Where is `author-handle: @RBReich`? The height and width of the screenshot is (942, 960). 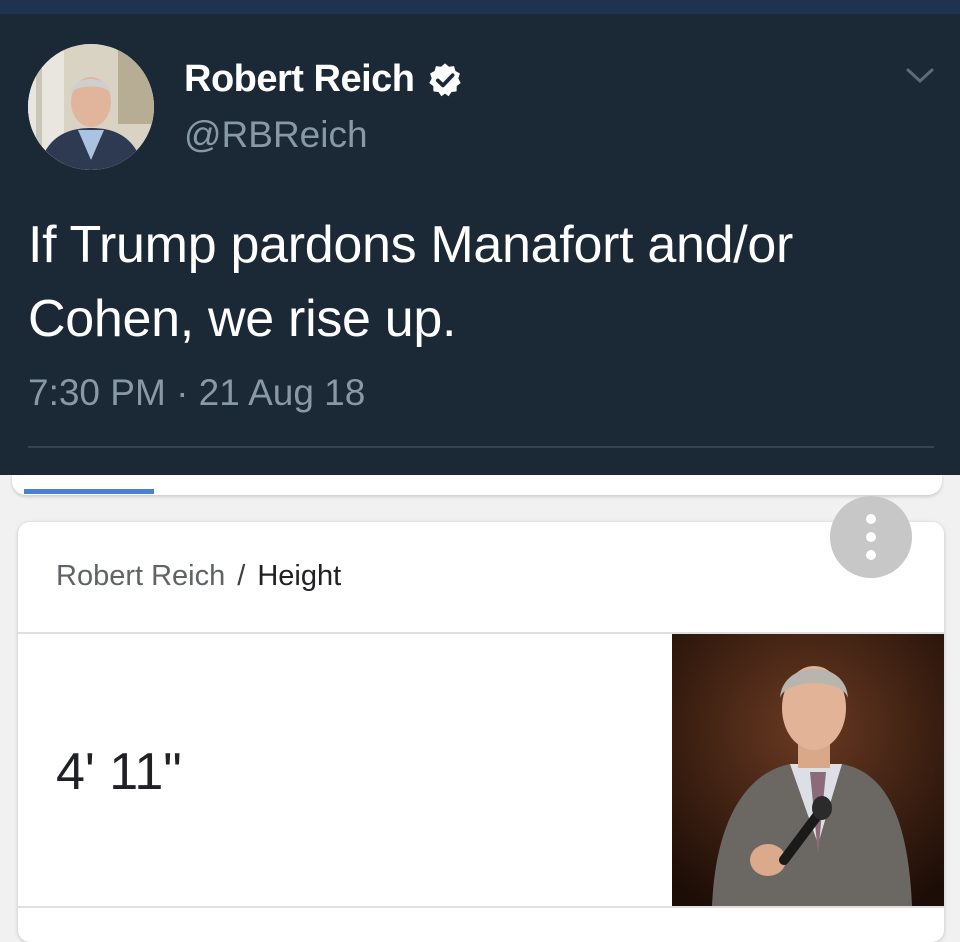 author-handle: @RBReich is located at coordinates (276, 135).